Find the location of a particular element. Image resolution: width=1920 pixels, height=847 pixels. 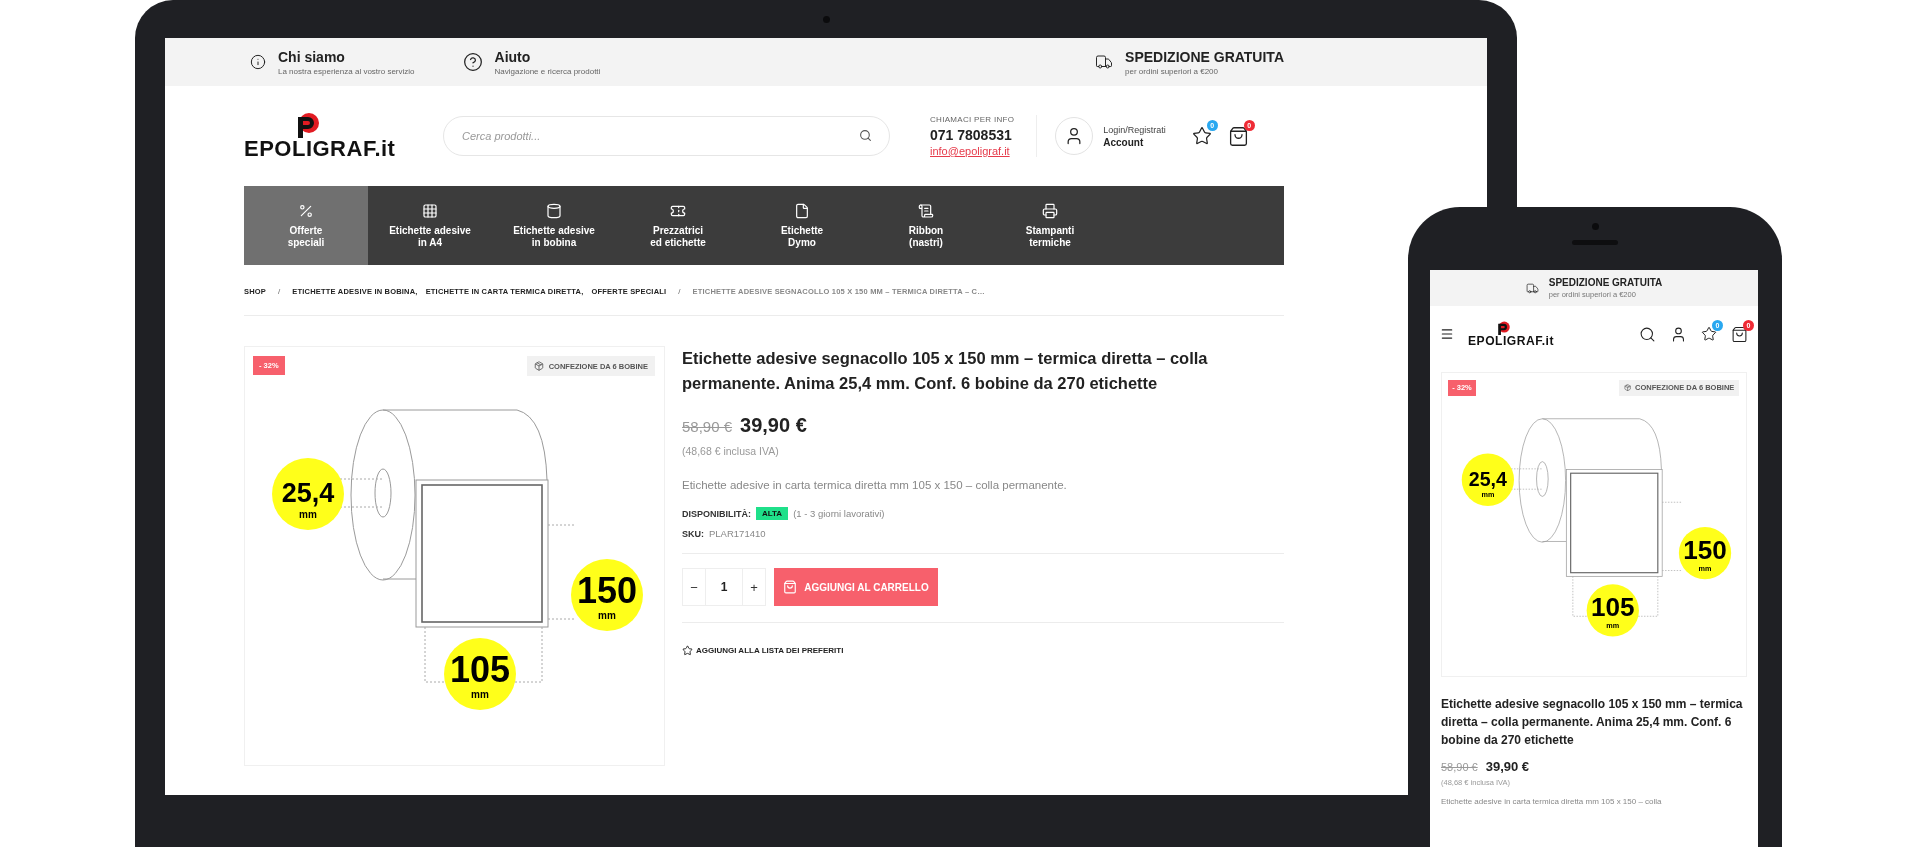

file-icon is located at coordinates (802, 210).